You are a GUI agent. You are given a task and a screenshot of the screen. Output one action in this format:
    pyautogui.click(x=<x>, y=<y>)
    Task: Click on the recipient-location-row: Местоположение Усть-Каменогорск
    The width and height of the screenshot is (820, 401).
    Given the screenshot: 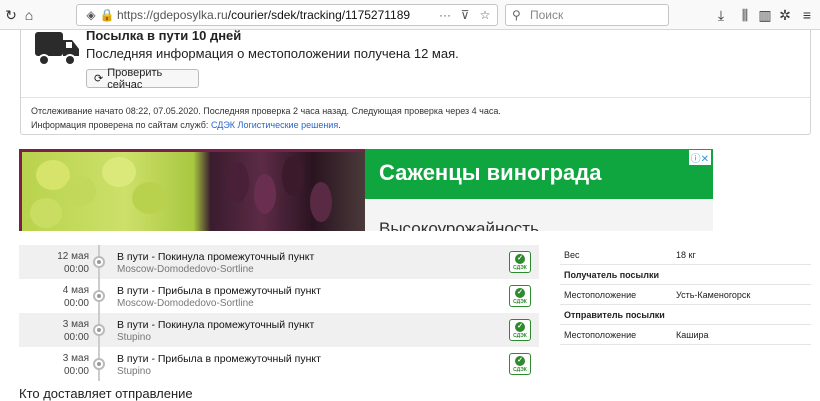 What is the action you would take?
    pyautogui.click(x=685, y=295)
    